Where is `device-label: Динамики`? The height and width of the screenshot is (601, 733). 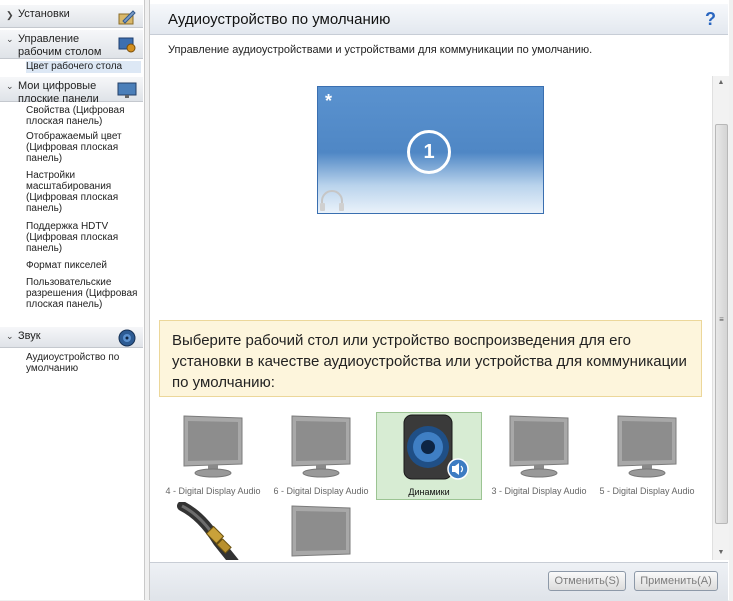 device-label: Динамики is located at coordinates (429, 492).